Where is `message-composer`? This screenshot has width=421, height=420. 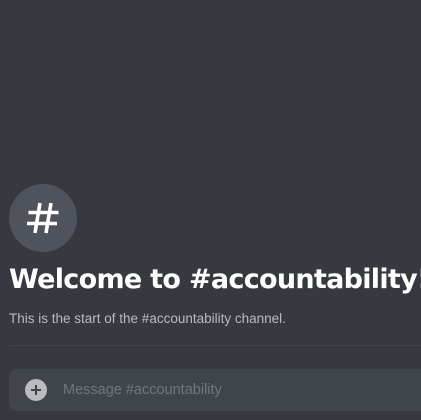
message-composer is located at coordinates (215, 390).